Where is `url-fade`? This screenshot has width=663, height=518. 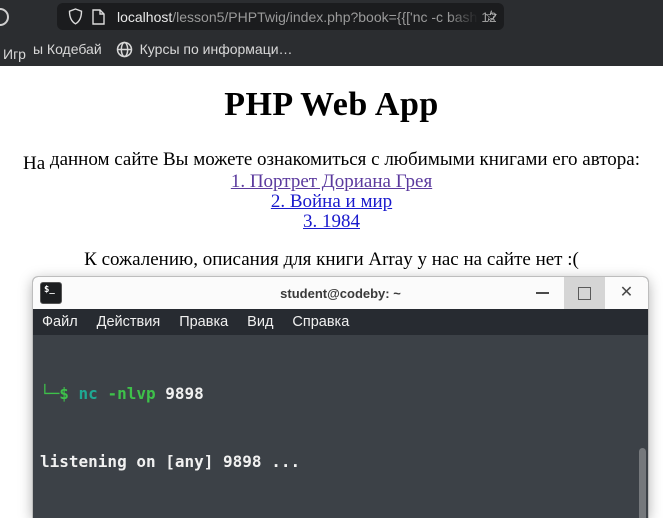 url-fade is located at coordinates (463, 16).